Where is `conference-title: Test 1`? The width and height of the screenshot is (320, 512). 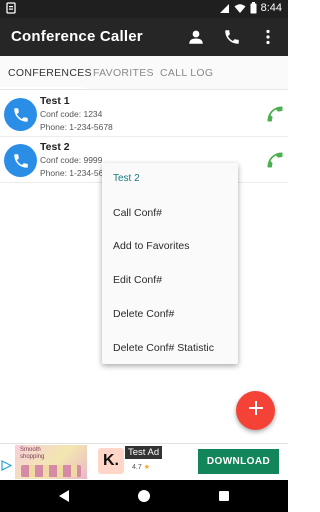 conference-title: Test 1 is located at coordinates (55, 101).